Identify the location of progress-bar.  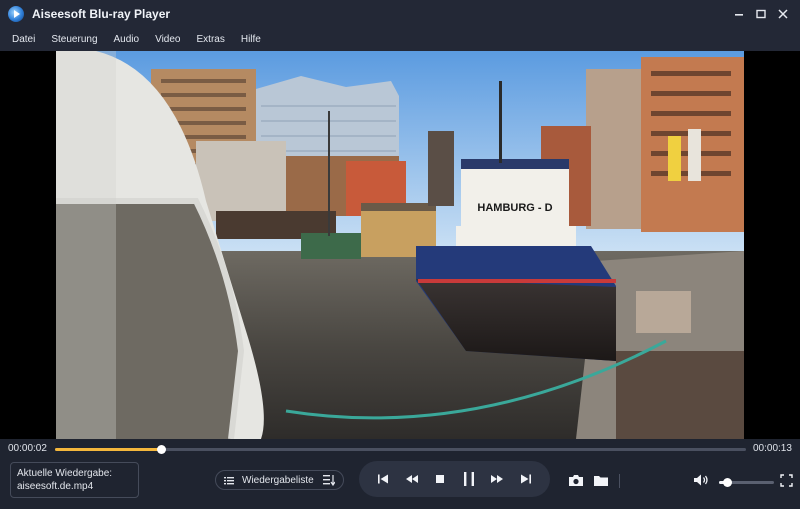
(400, 449).